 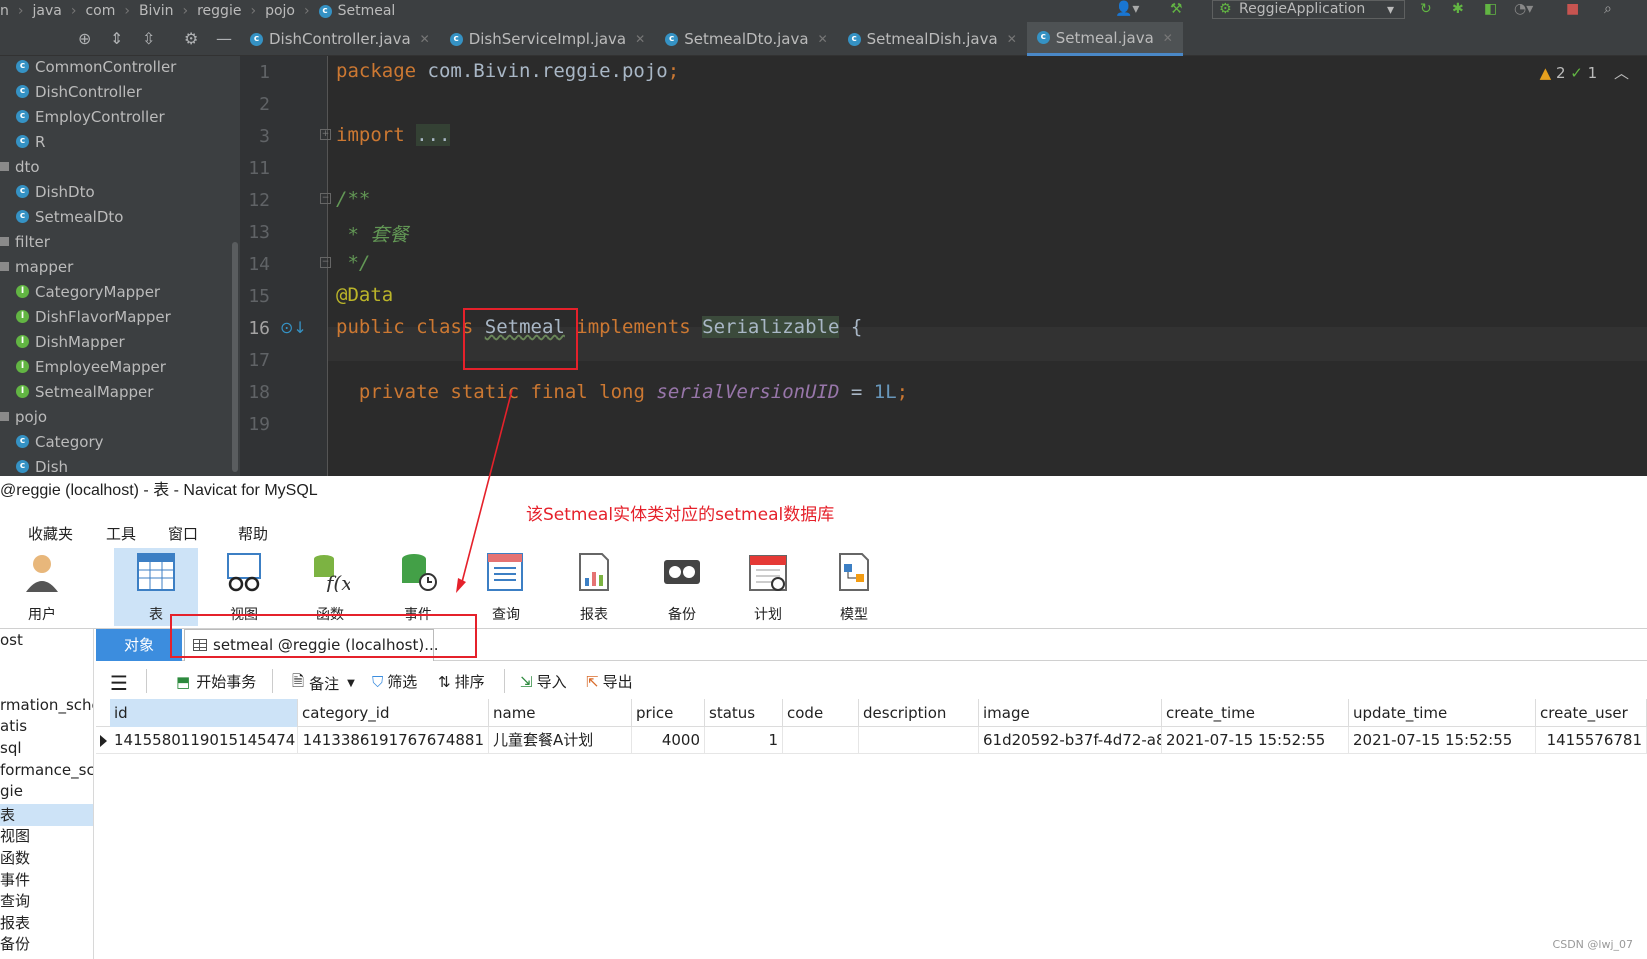 I want to click on tree-item: c DishDto, so click(x=55, y=191).